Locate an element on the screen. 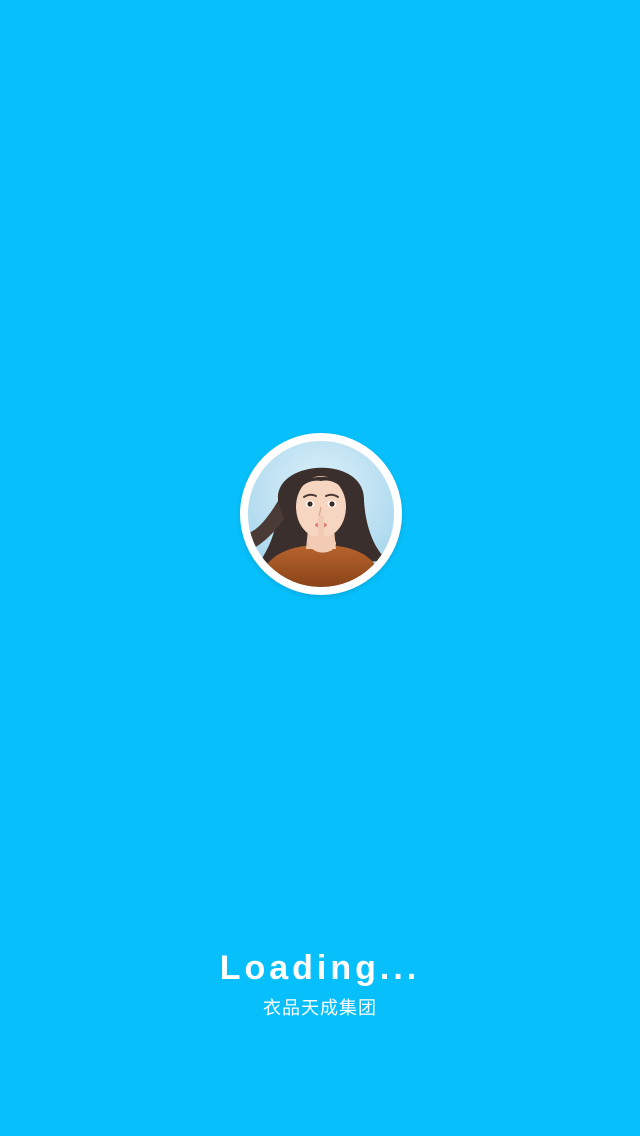 This screenshot has height=1136, width=640. avatar-frame is located at coordinates (321, 514).